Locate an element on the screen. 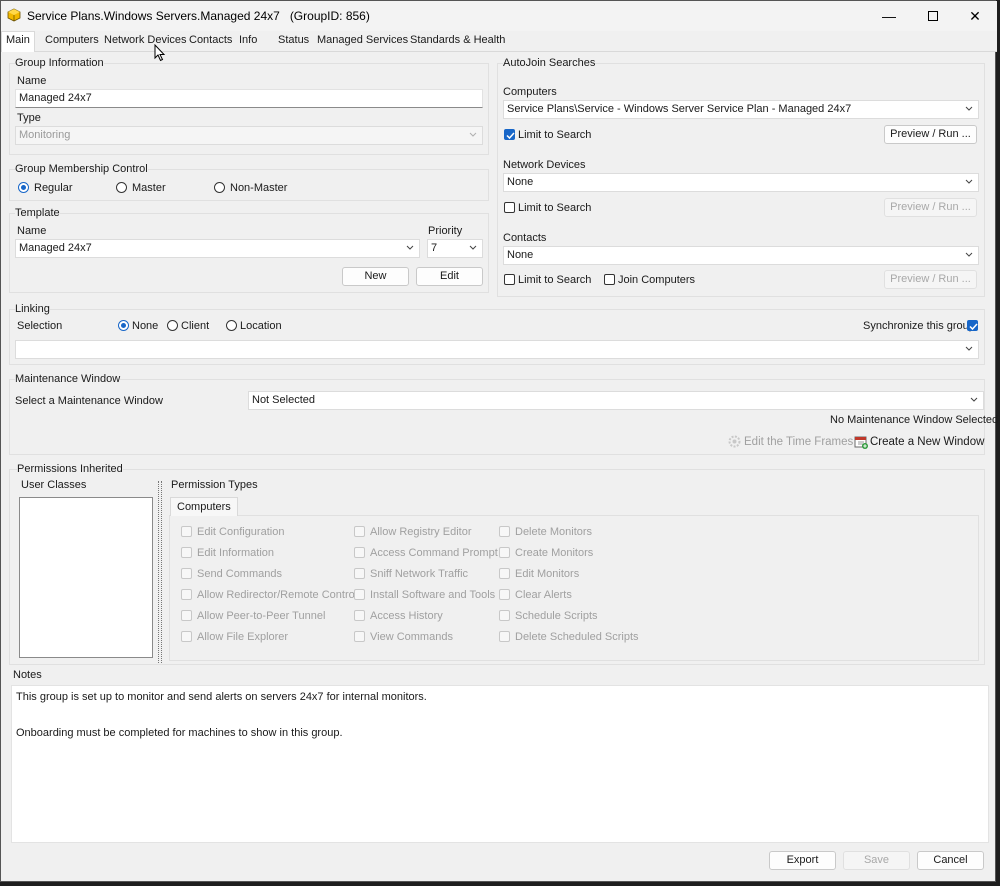  perm-label: Allow Registry Editor is located at coordinates (421, 532).